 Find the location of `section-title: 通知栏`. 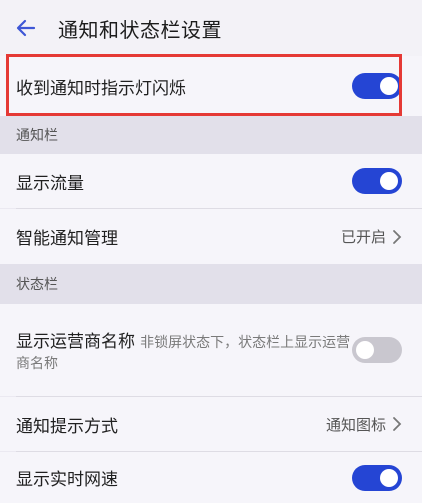

section-title: 通知栏 is located at coordinates (37, 136).